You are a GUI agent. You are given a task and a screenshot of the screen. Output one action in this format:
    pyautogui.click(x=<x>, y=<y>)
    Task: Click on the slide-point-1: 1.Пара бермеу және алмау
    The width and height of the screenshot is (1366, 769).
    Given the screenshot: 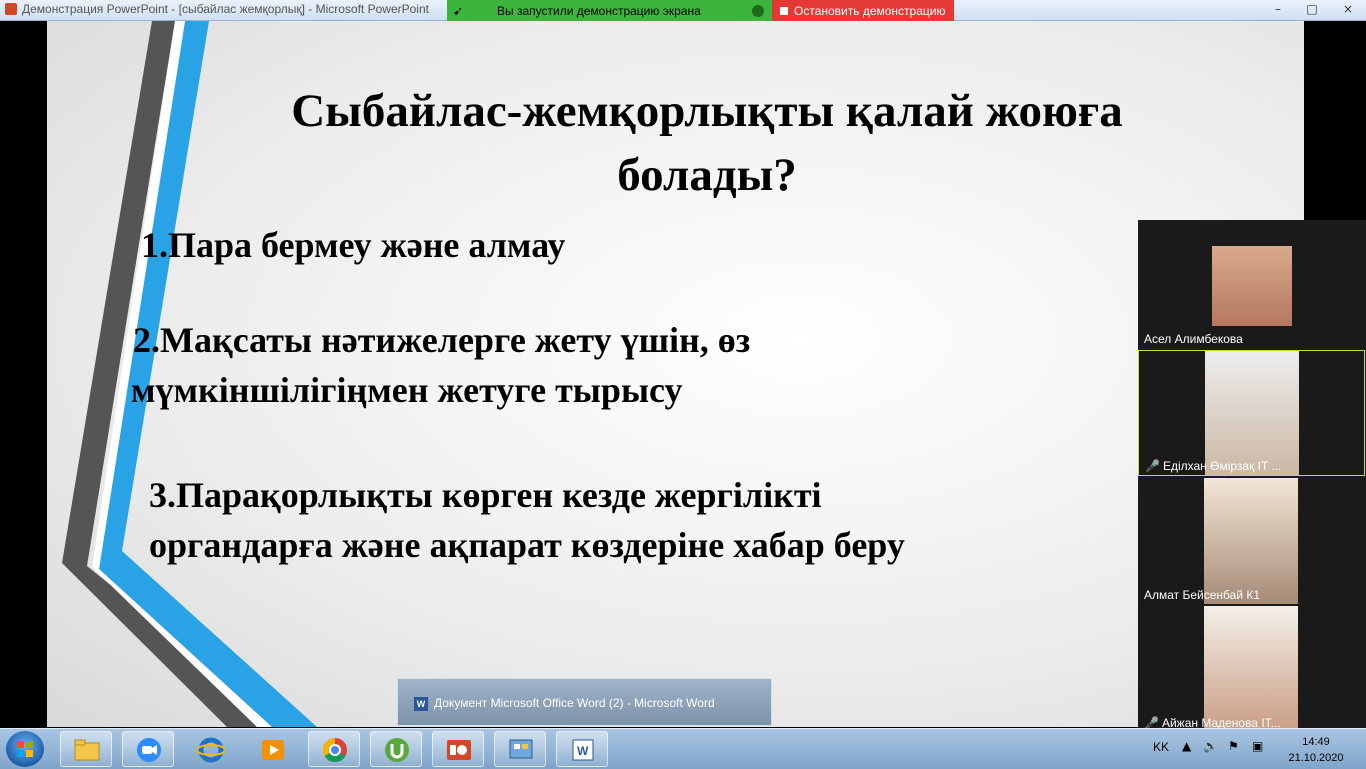 What is the action you would take?
    pyautogui.click(x=353, y=245)
    